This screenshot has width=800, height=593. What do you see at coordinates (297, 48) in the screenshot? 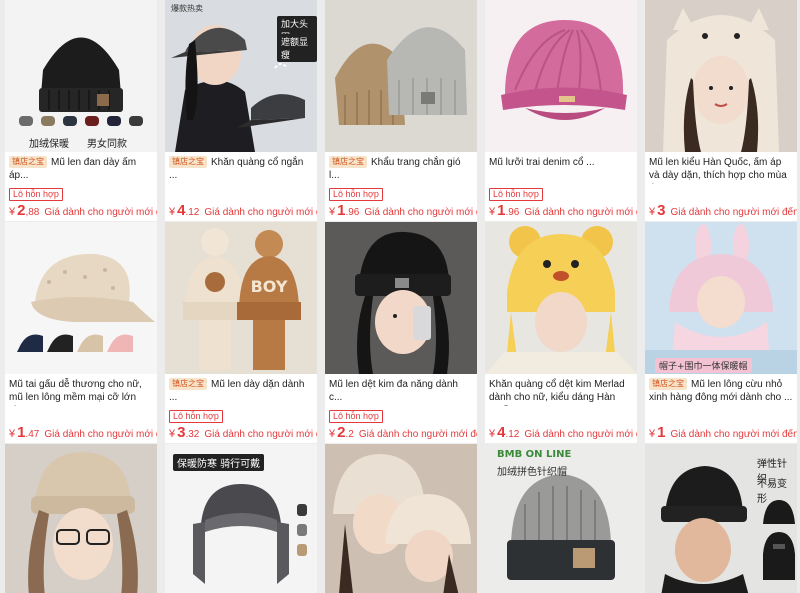
I see `image-caption: 遮额显瘦` at bounding box center [297, 48].